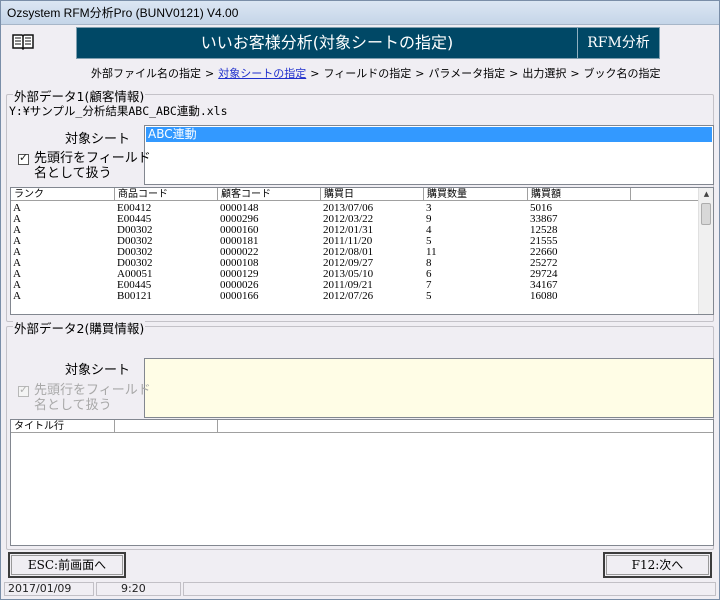  I want to click on table-cell: B00121, so click(134, 296).